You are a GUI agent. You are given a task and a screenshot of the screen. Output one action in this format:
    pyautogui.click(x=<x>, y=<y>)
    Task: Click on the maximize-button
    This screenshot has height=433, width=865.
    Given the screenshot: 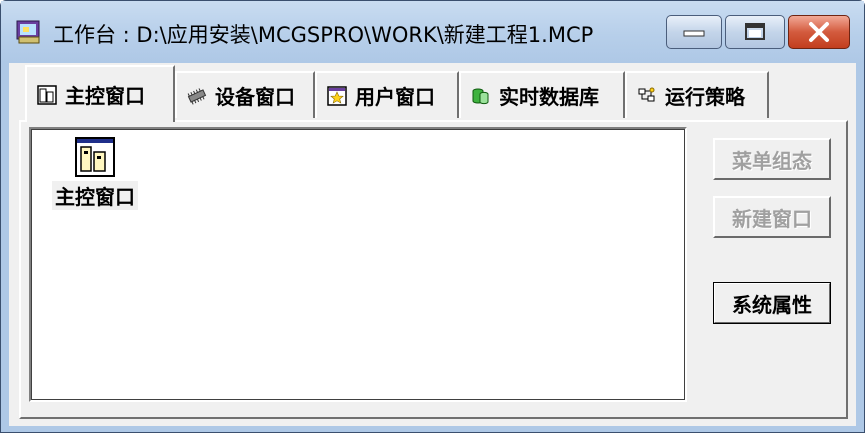 What is the action you would take?
    pyautogui.click(x=755, y=32)
    